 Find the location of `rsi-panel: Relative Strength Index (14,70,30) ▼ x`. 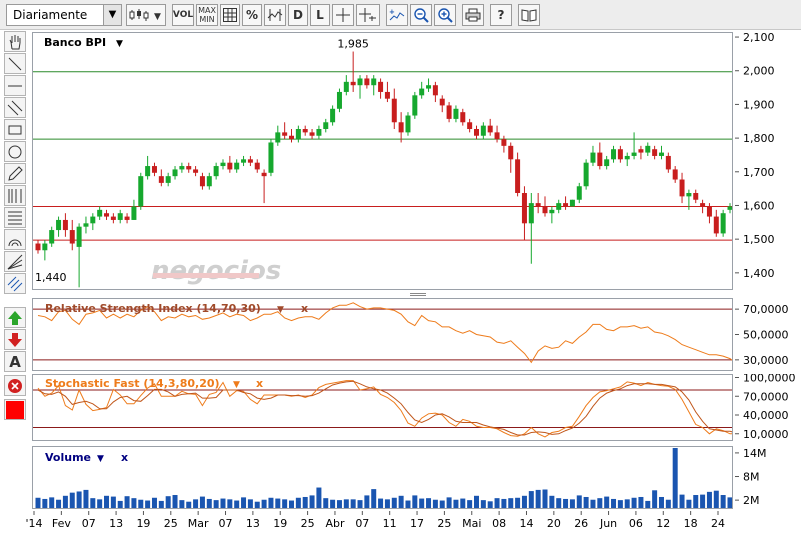

rsi-panel: Relative Strength Index (14,70,30) ▼ x is located at coordinates (382, 334).